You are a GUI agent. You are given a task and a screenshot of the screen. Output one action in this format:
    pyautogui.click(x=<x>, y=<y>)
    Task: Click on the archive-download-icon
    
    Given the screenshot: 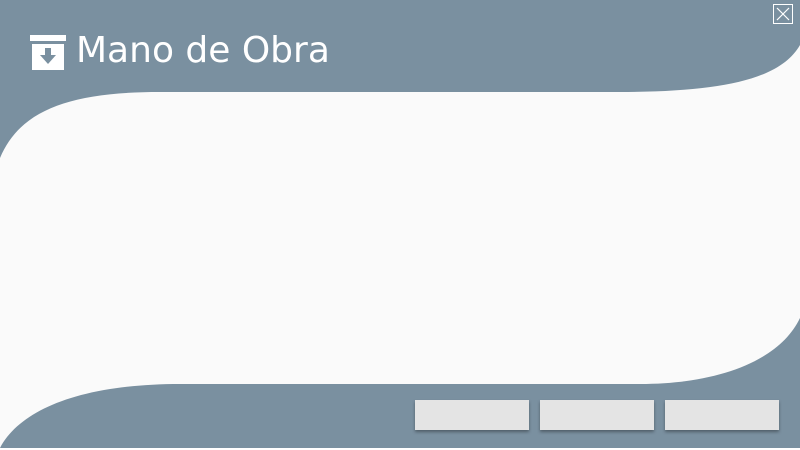 What is the action you would take?
    pyautogui.click(x=48, y=52)
    